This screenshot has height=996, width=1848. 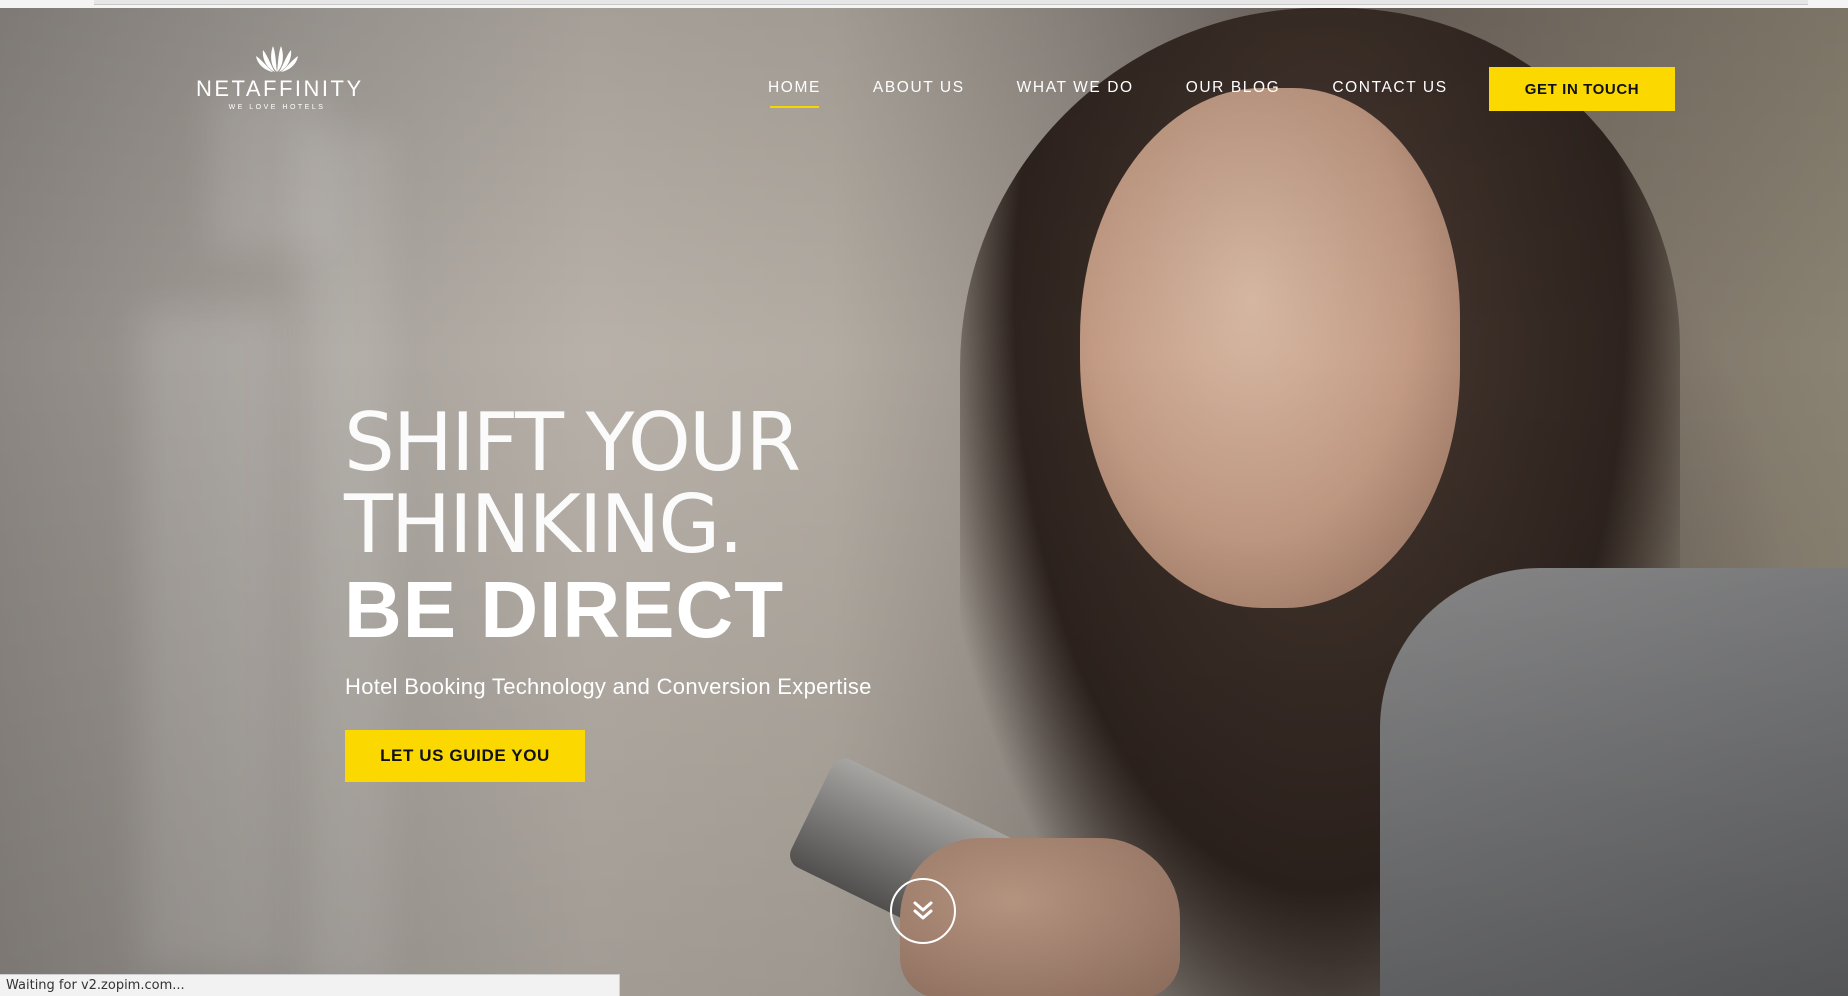 I want to click on scroll-down-button, so click(x=923, y=911).